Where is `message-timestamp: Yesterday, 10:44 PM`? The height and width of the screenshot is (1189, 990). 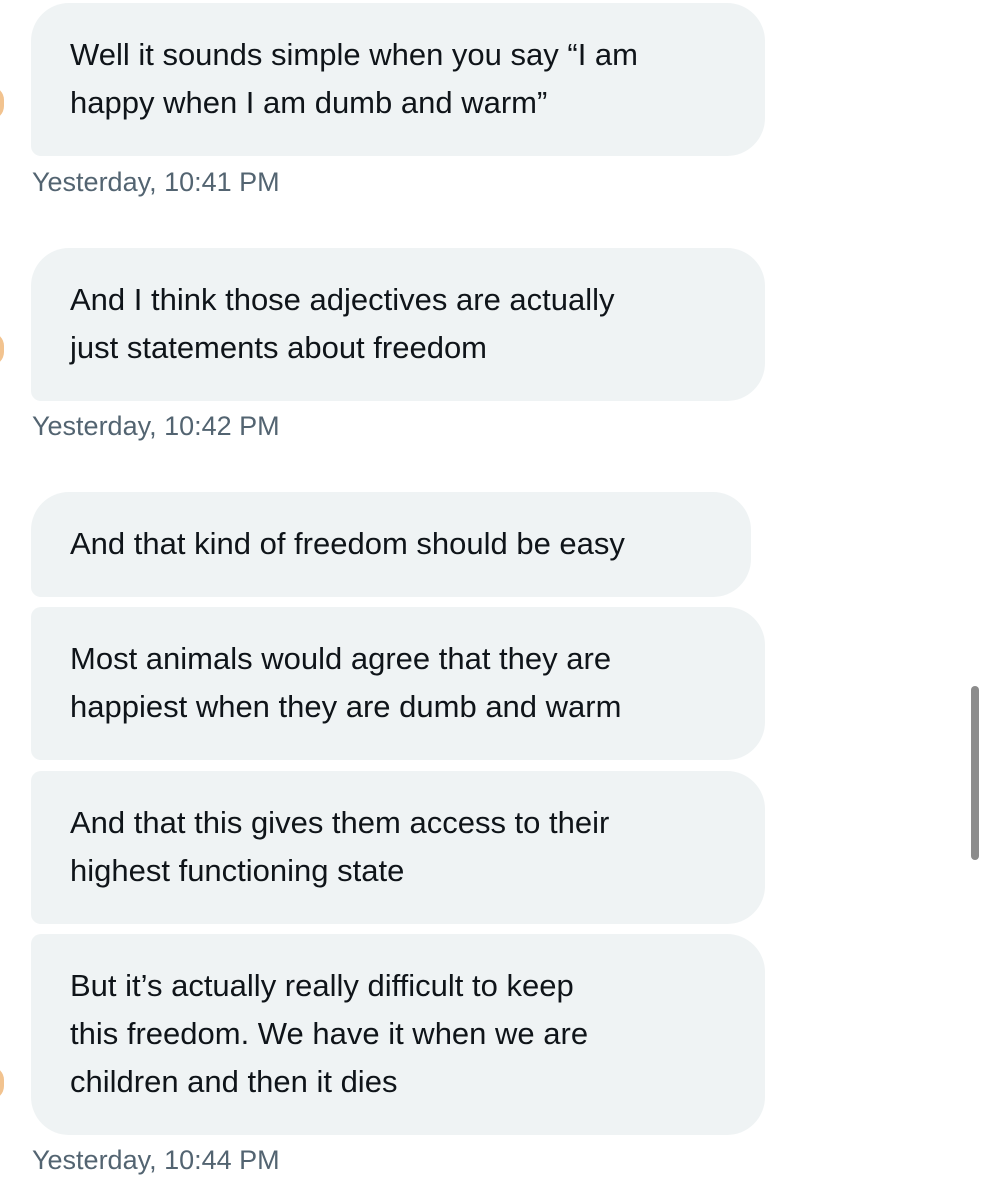 message-timestamp: Yesterday, 10:44 PM is located at coordinates (156, 1160).